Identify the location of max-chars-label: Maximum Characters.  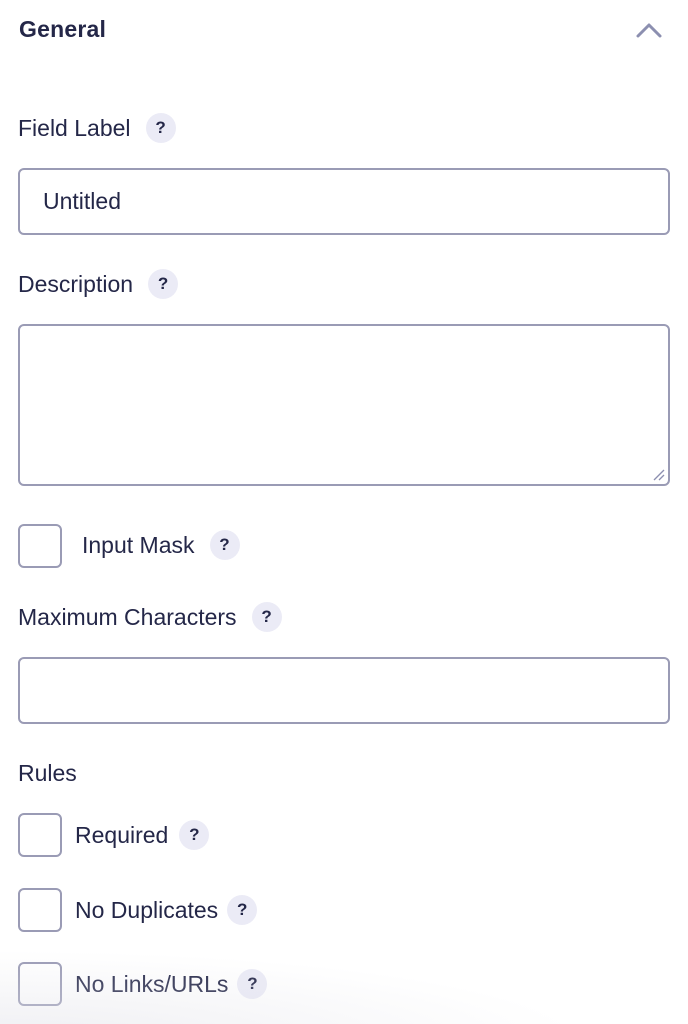
(127, 616).